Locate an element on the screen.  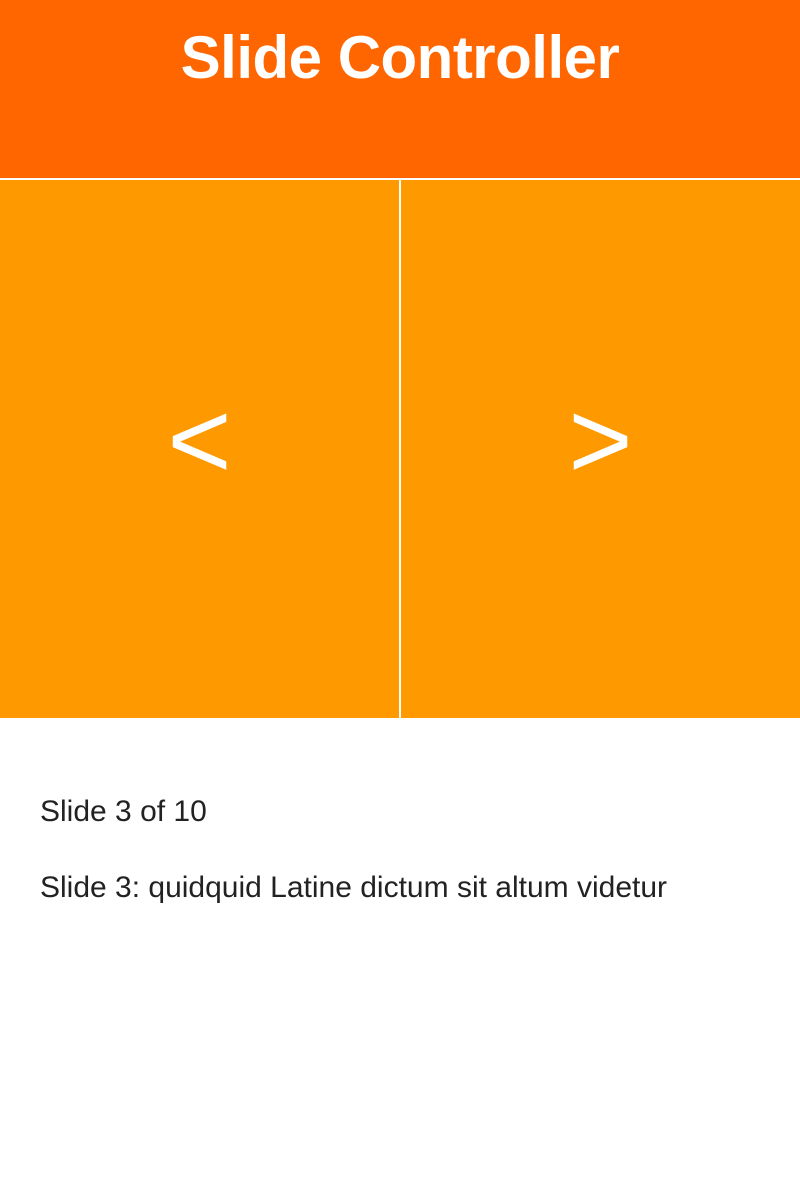
page-title: Slide Controller is located at coordinates (400, 57).